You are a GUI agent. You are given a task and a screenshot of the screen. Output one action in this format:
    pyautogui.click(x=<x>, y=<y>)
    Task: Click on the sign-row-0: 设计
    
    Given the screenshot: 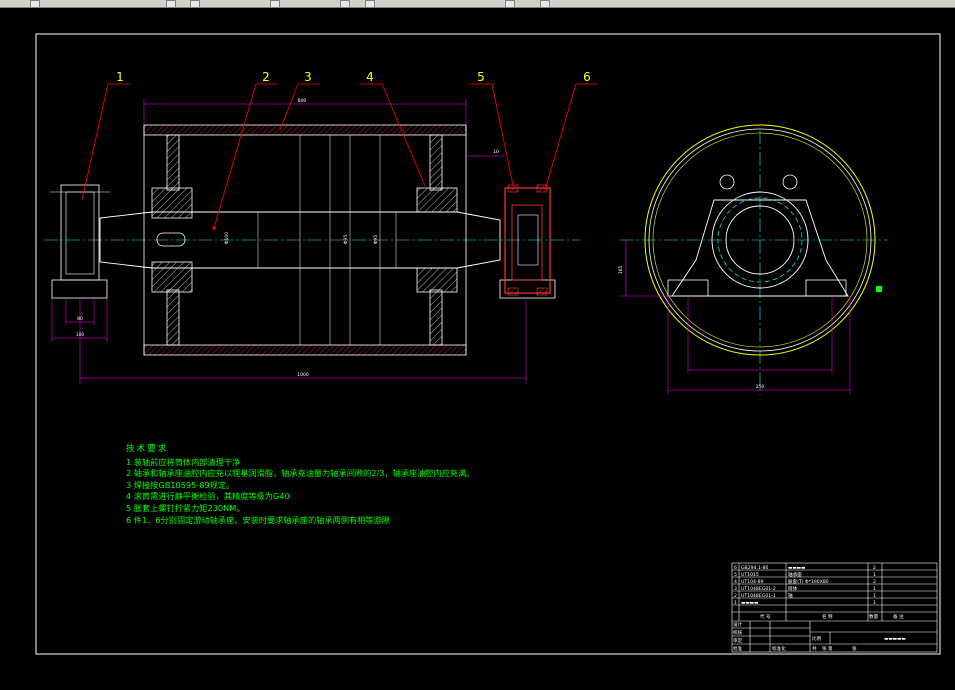 What is the action you would take?
    pyautogui.click(x=738, y=624)
    